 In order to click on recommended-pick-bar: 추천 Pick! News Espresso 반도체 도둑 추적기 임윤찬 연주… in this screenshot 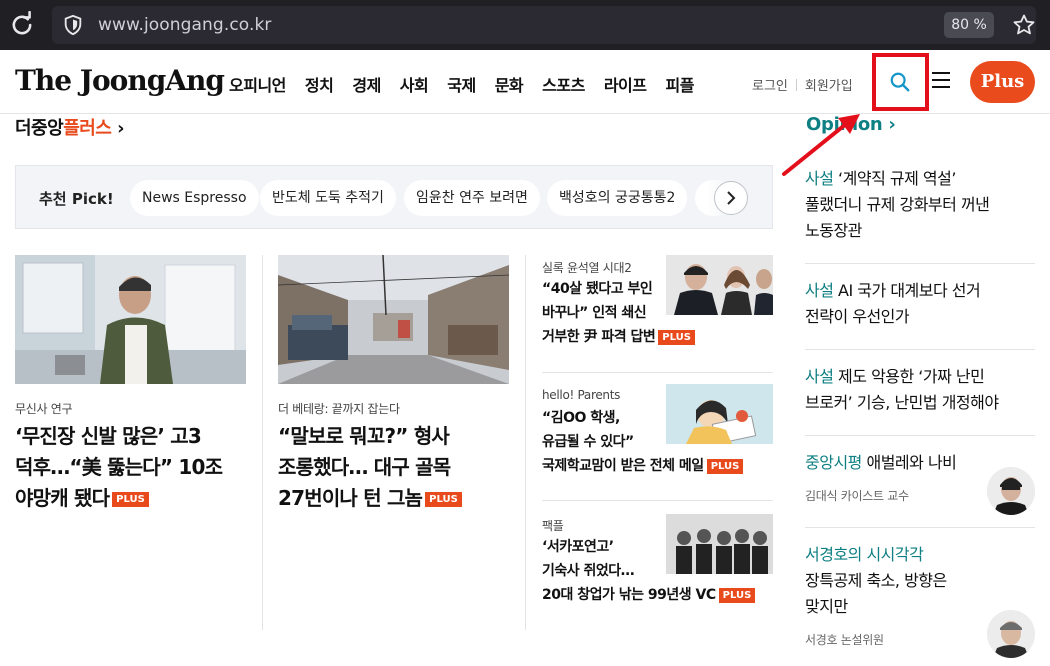, I will do `click(394, 197)`.